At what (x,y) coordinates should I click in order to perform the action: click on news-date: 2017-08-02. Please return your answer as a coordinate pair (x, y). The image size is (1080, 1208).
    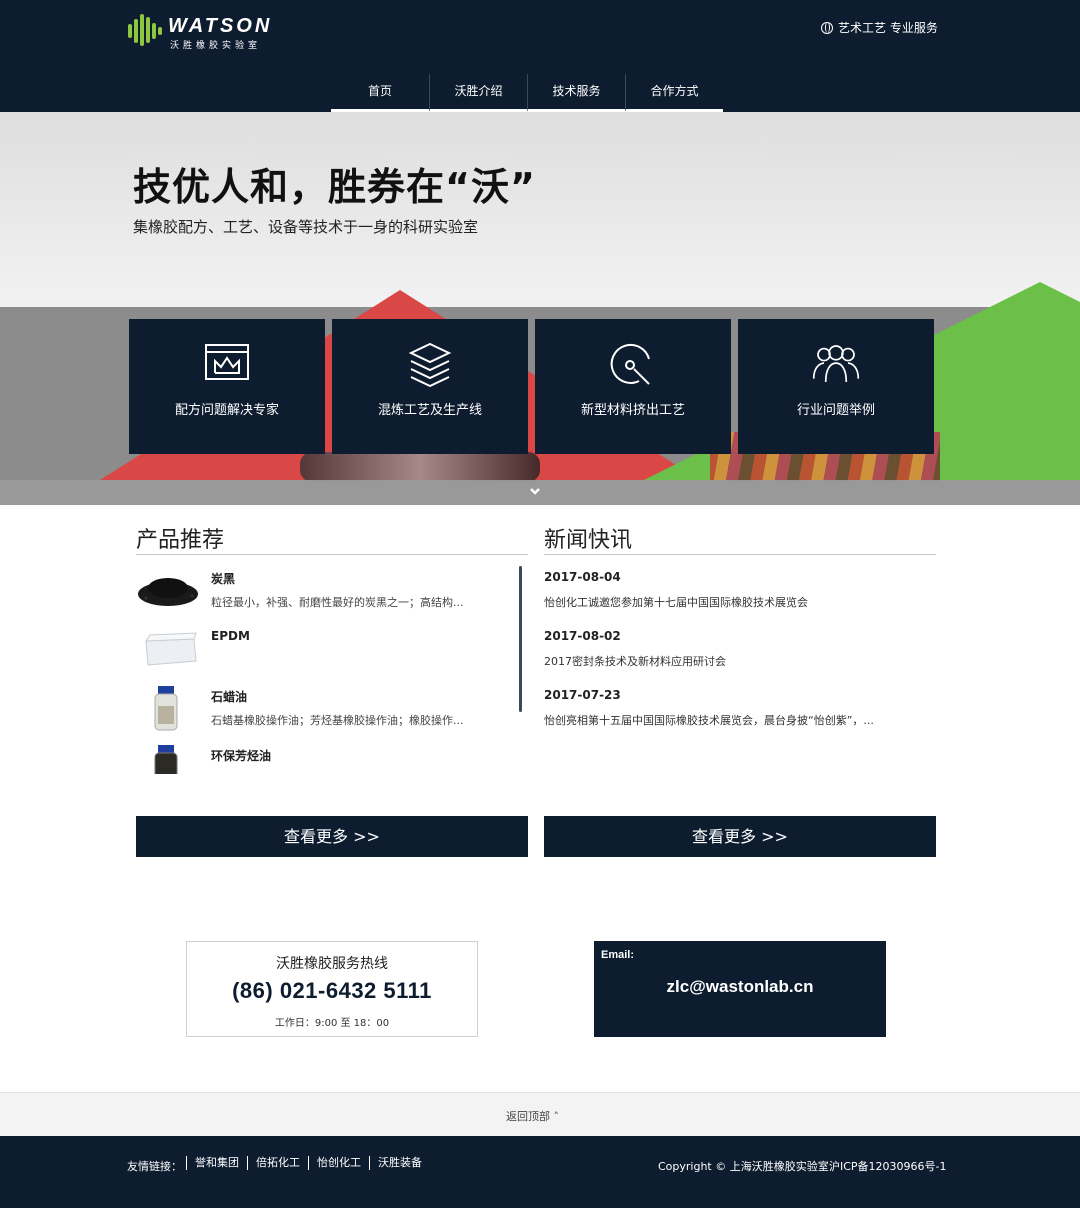
    Looking at the image, I should click on (582, 636).